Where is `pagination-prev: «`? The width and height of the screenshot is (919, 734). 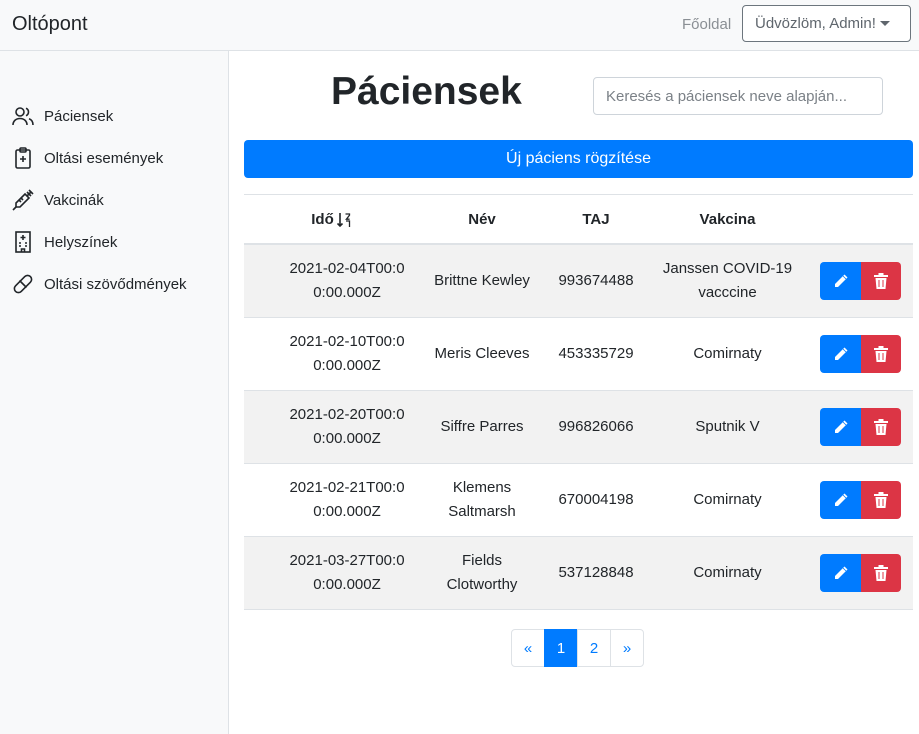
pagination-prev: « is located at coordinates (528, 648).